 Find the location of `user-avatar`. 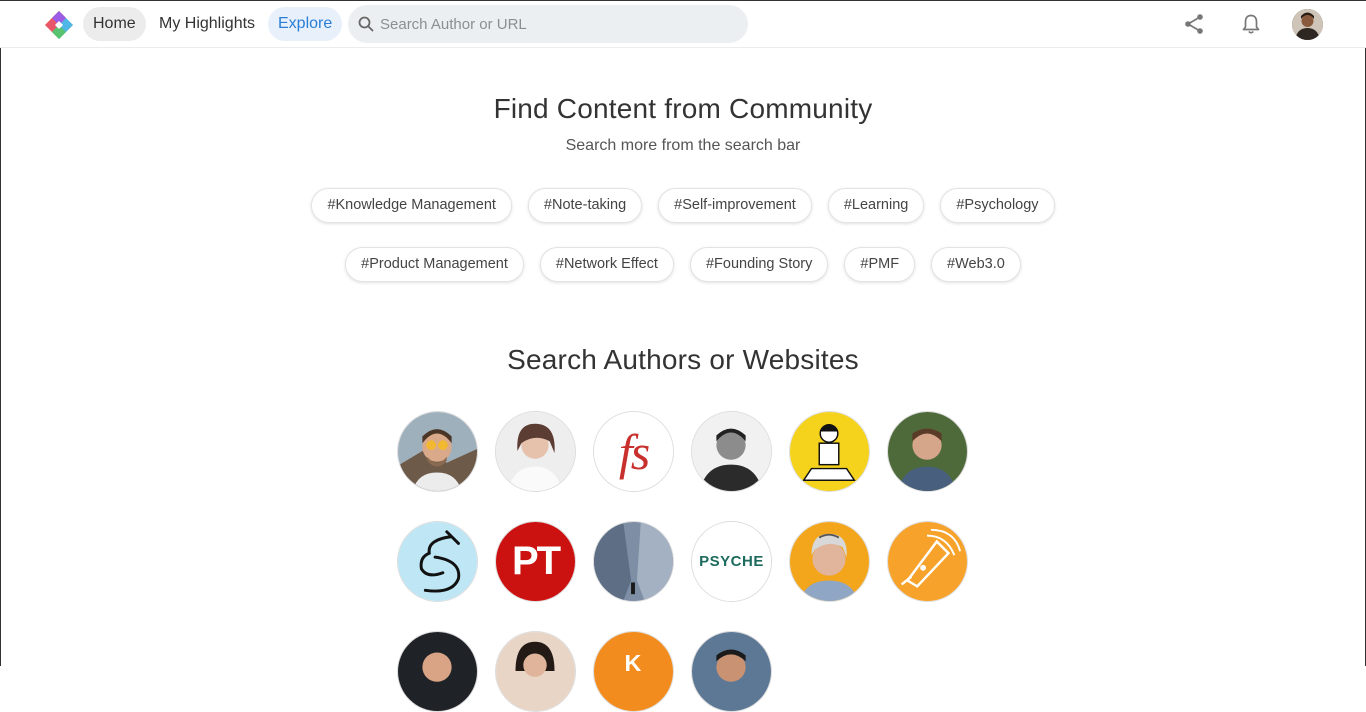

user-avatar is located at coordinates (1307, 24).